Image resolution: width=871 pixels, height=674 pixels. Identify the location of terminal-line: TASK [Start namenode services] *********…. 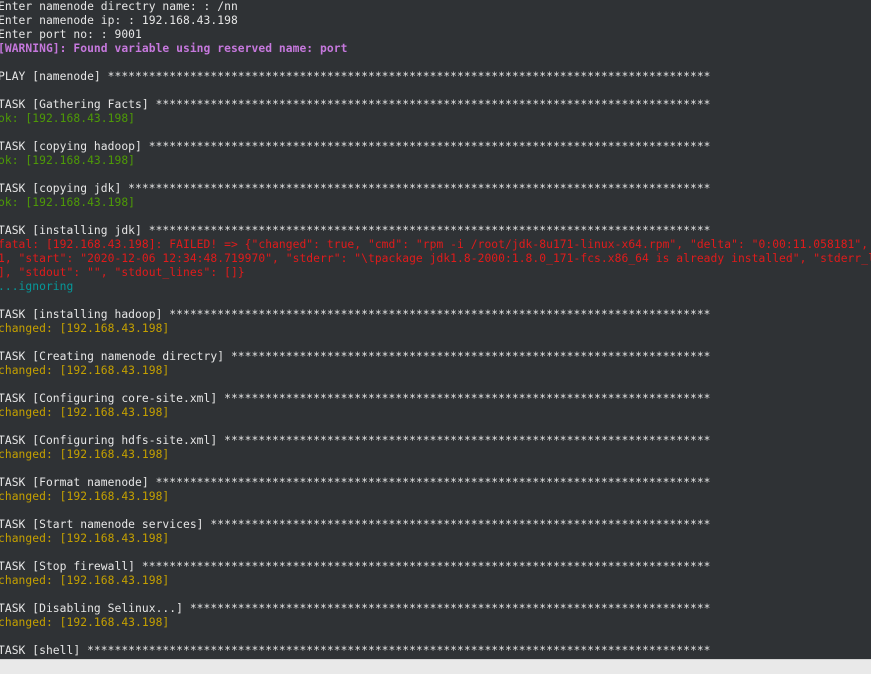
(355, 524).